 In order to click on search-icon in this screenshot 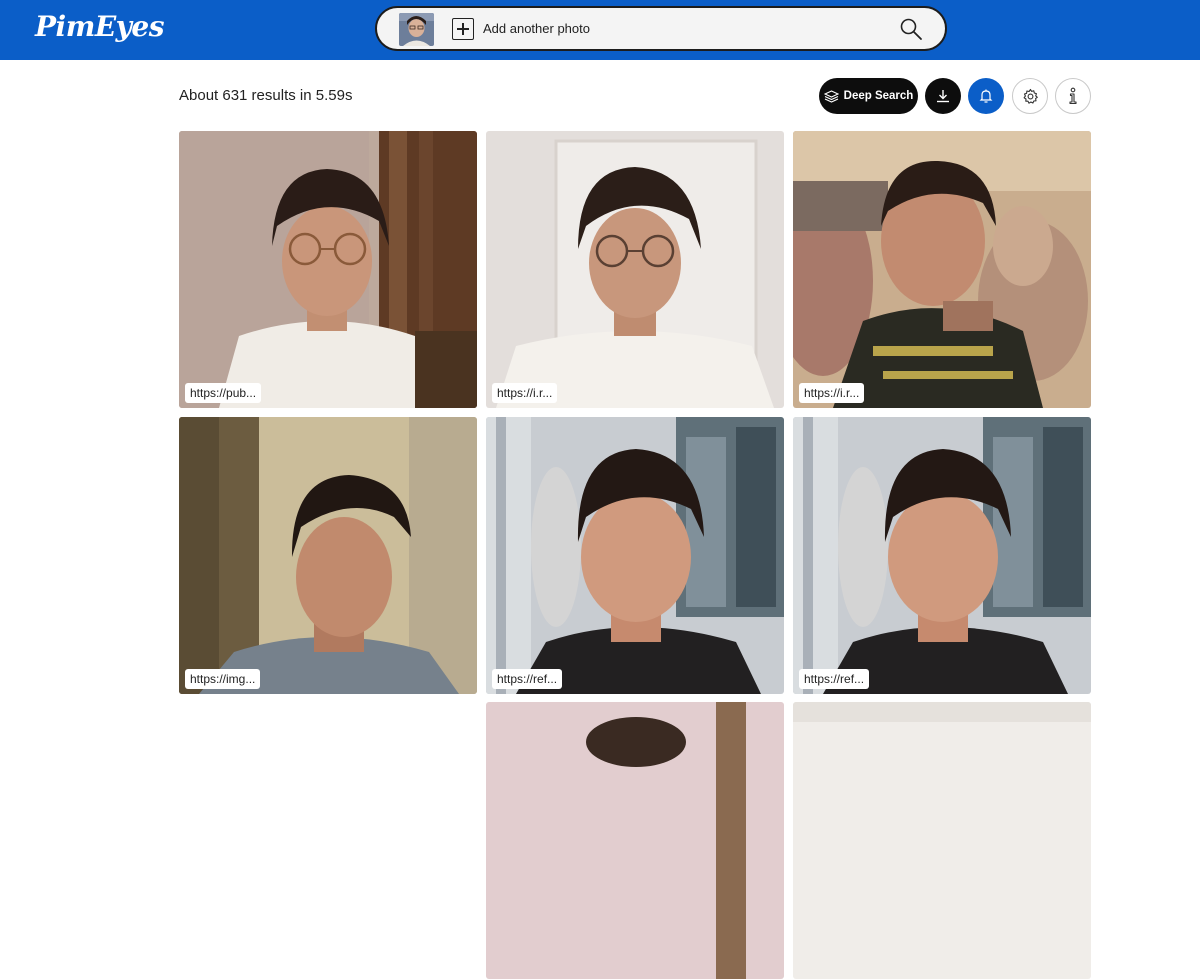, I will do `click(911, 29)`.